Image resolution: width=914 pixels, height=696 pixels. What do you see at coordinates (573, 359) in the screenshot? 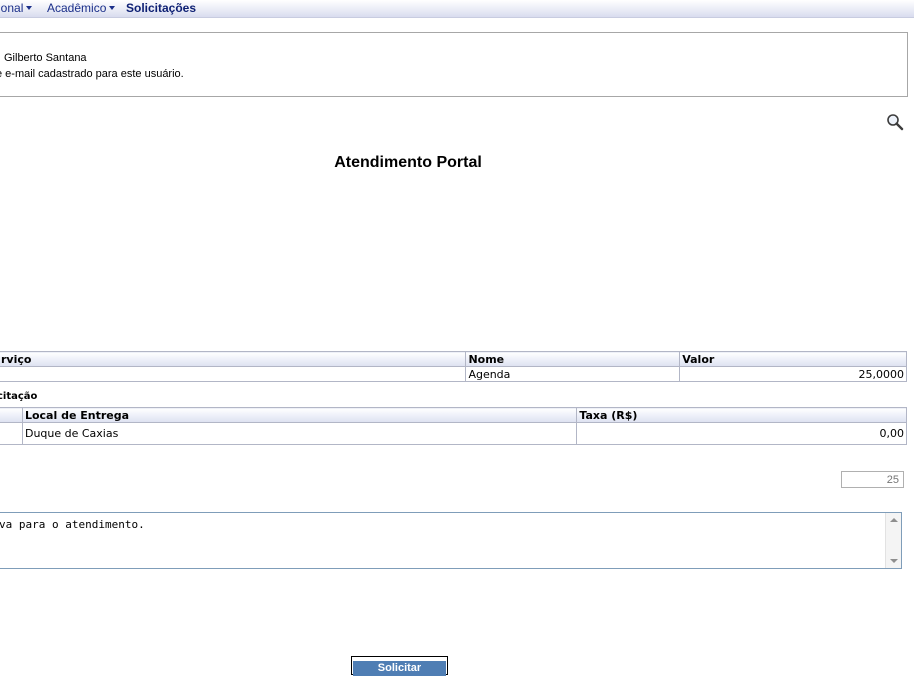
I see `column-header-name: Nome` at bounding box center [573, 359].